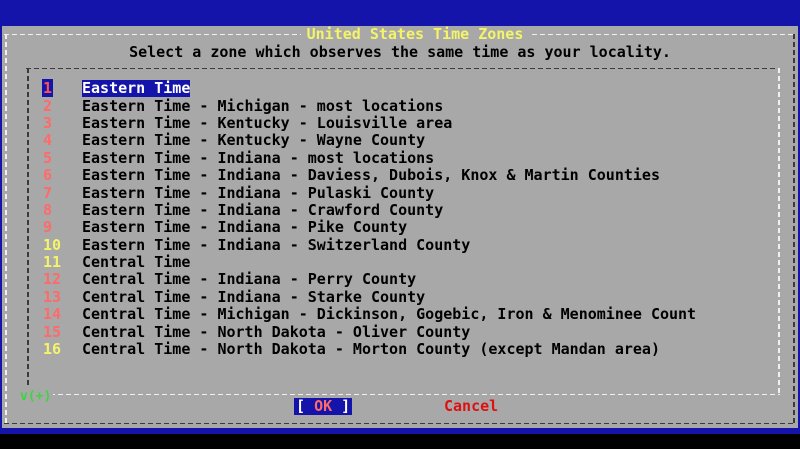  What do you see at coordinates (48, 122) in the screenshot?
I see `menu-item-tag-text: 3` at bounding box center [48, 122].